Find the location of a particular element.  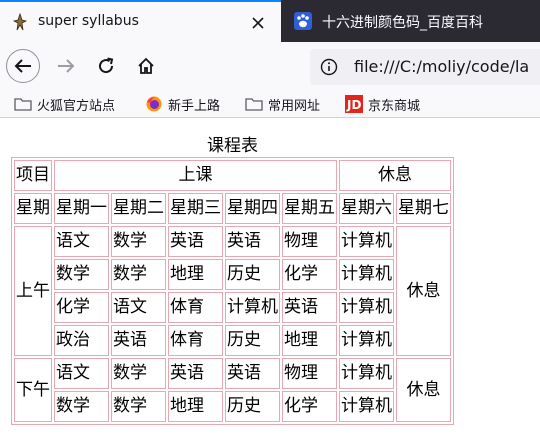

table-row: 项目 上课 休息 is located at coordinates (232, 175).